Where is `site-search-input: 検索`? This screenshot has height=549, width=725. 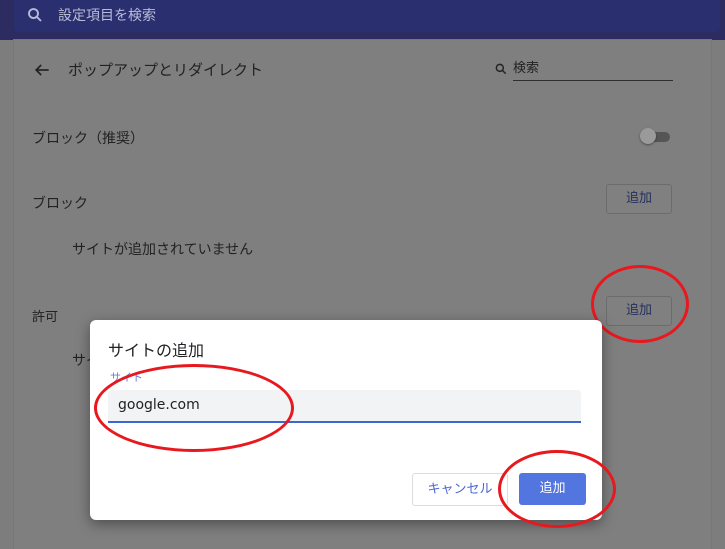
site-search-input: 検索 is located at coordinates (593, 69).